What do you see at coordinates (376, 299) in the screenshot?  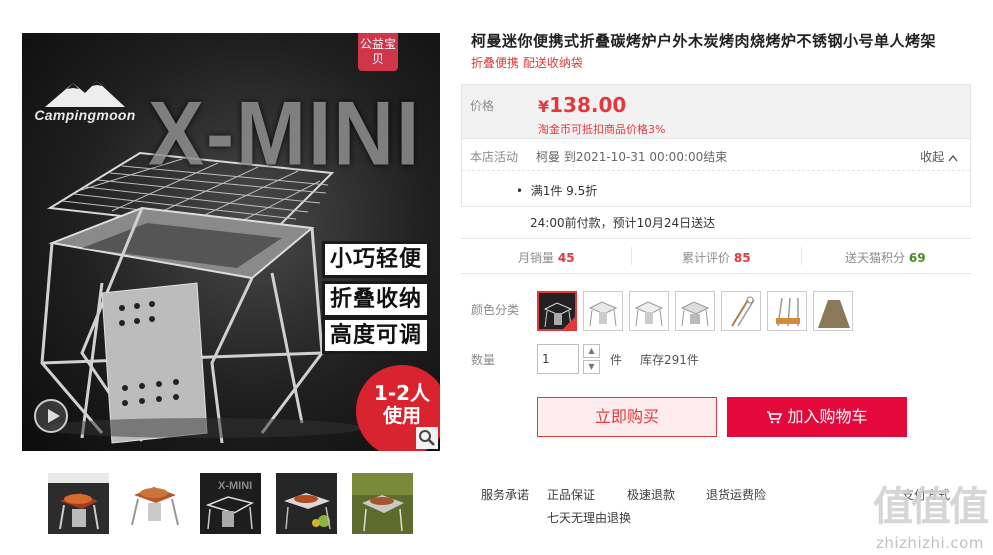 I see `feature-label: 折叠收纳` at bounding box center [376, 299].